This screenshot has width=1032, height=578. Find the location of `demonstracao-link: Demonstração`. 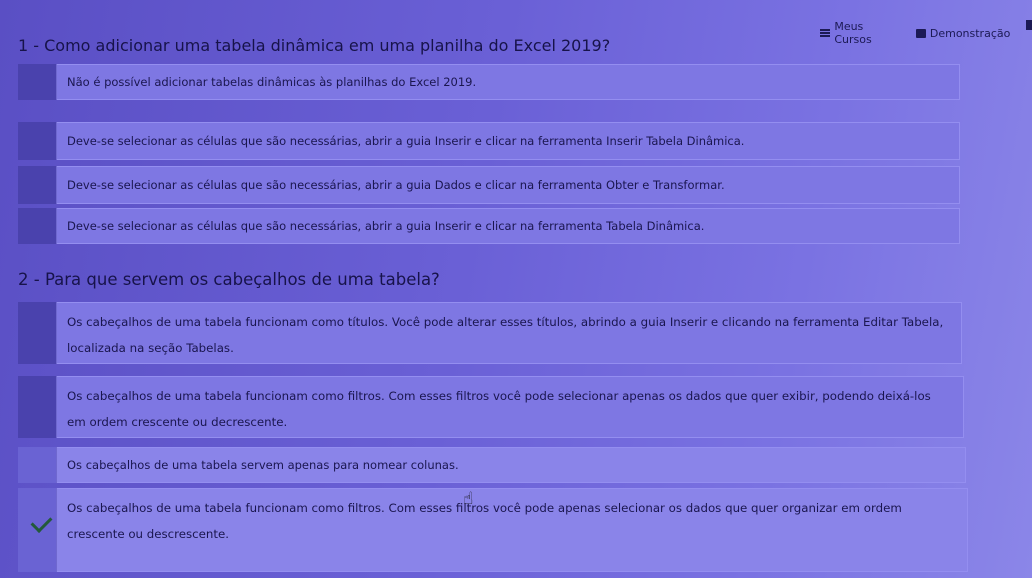

demonstracao-link: Demonstração is located at coordinates (963, 33).